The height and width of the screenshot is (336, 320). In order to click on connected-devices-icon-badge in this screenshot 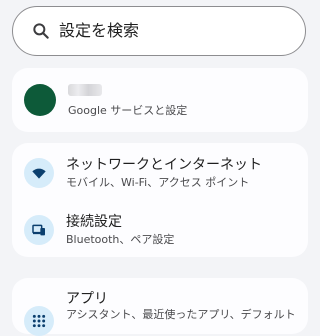, I will do `click(39, 230)`.